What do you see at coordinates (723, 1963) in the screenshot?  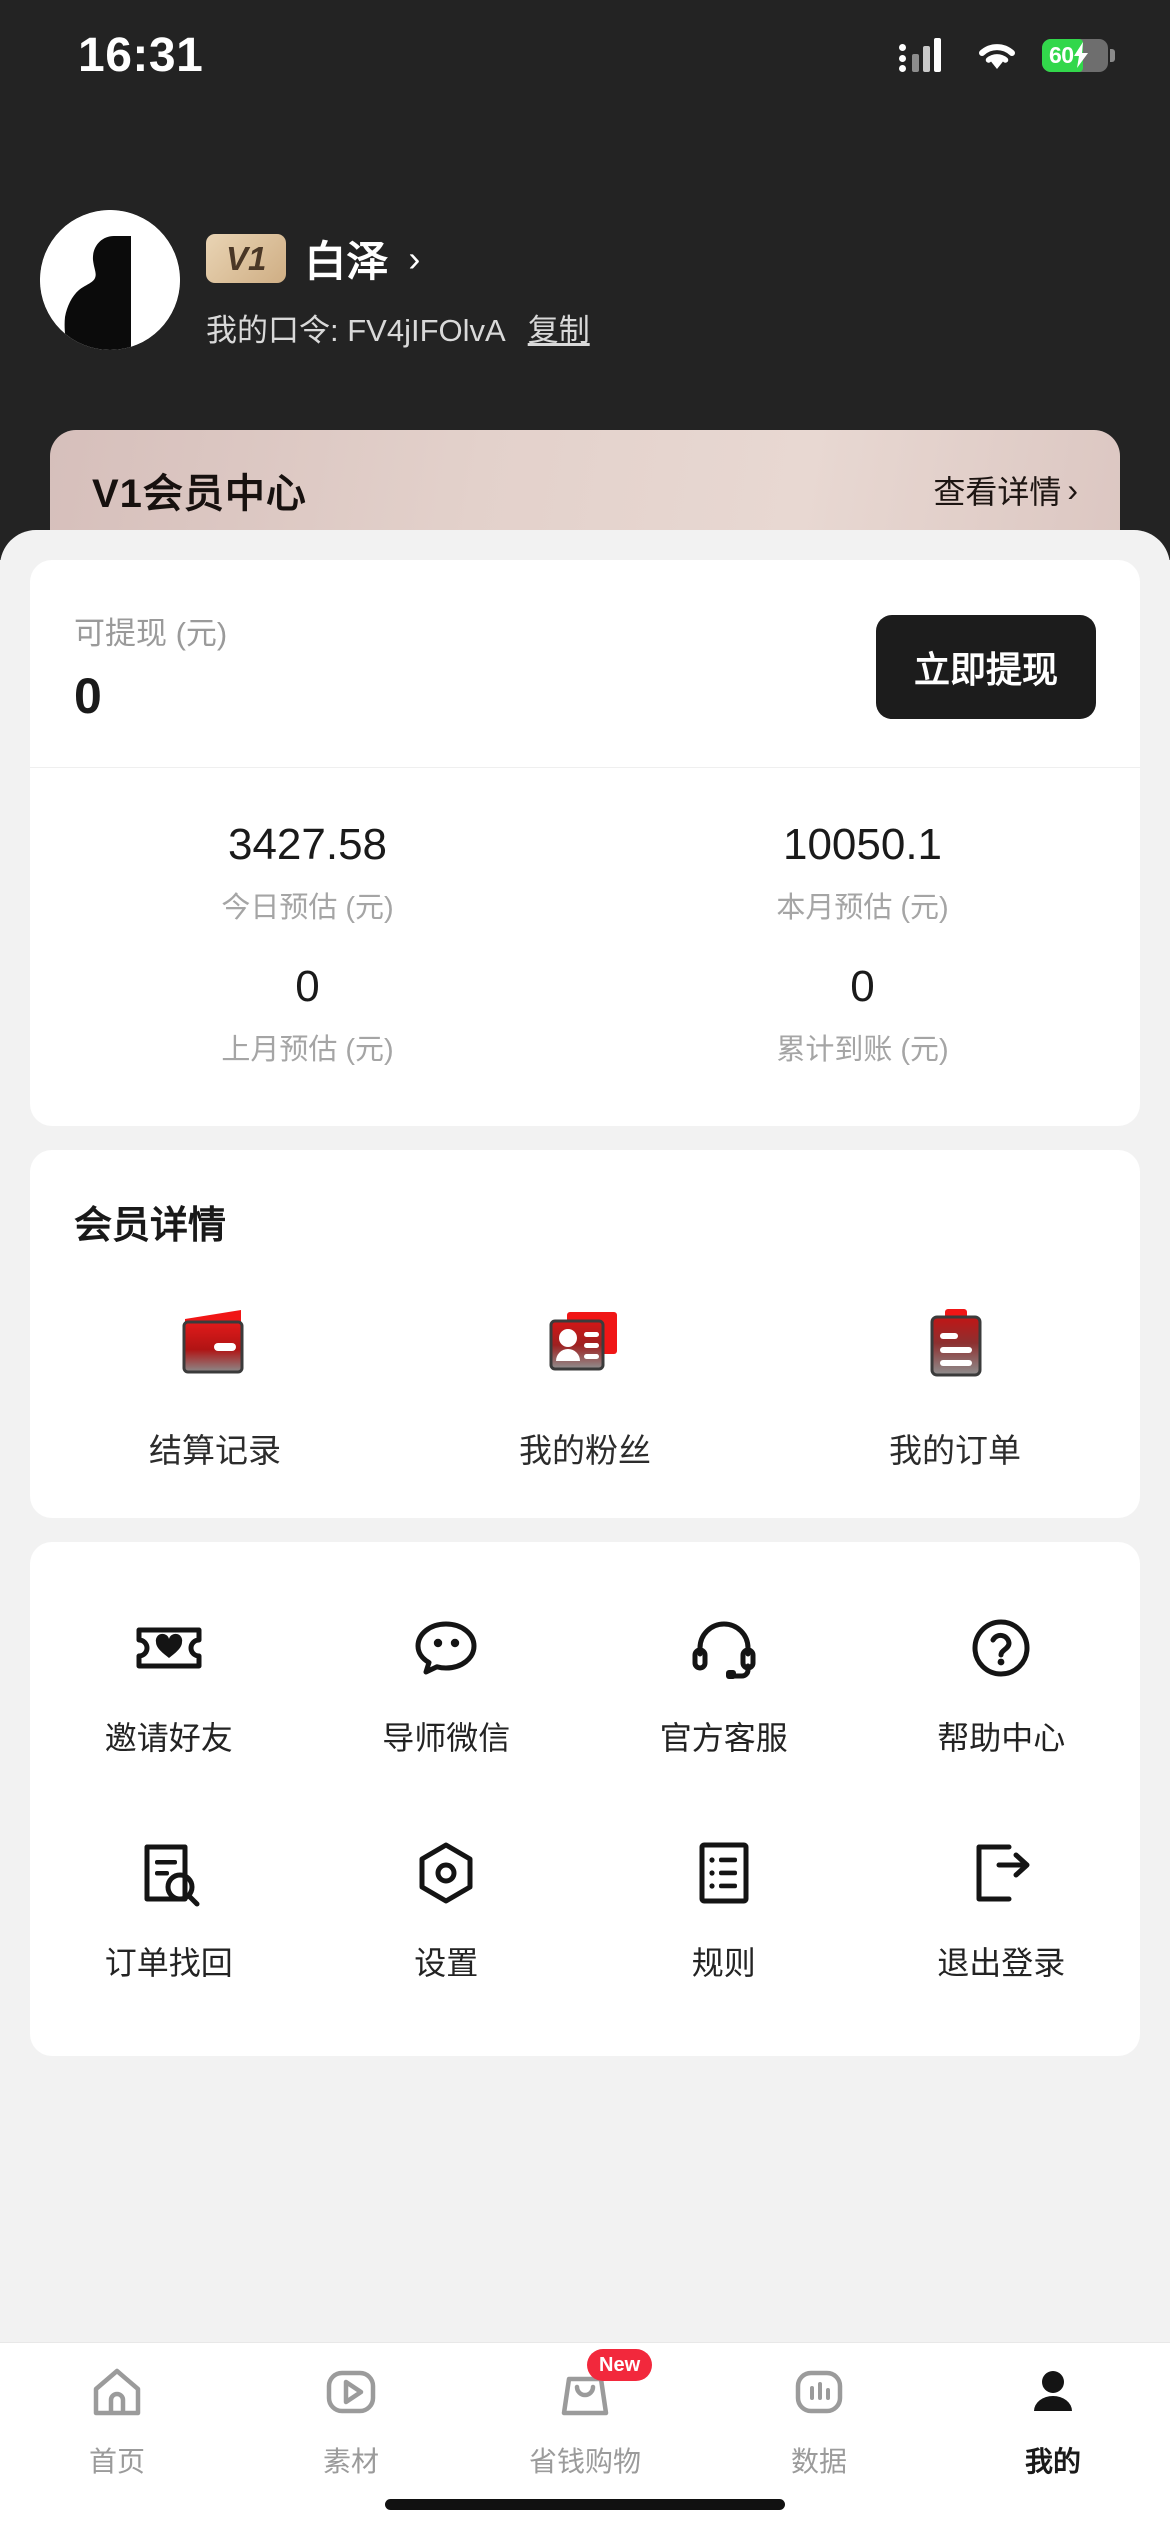 I see `tool-label: 规则` at bounding box center [723, 1963].